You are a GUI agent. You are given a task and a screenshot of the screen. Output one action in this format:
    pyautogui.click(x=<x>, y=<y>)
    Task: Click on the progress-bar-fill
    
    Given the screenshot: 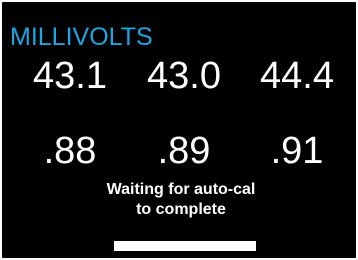 What is the action you would take?
    pyautogui.click(x=185, y=246)
    